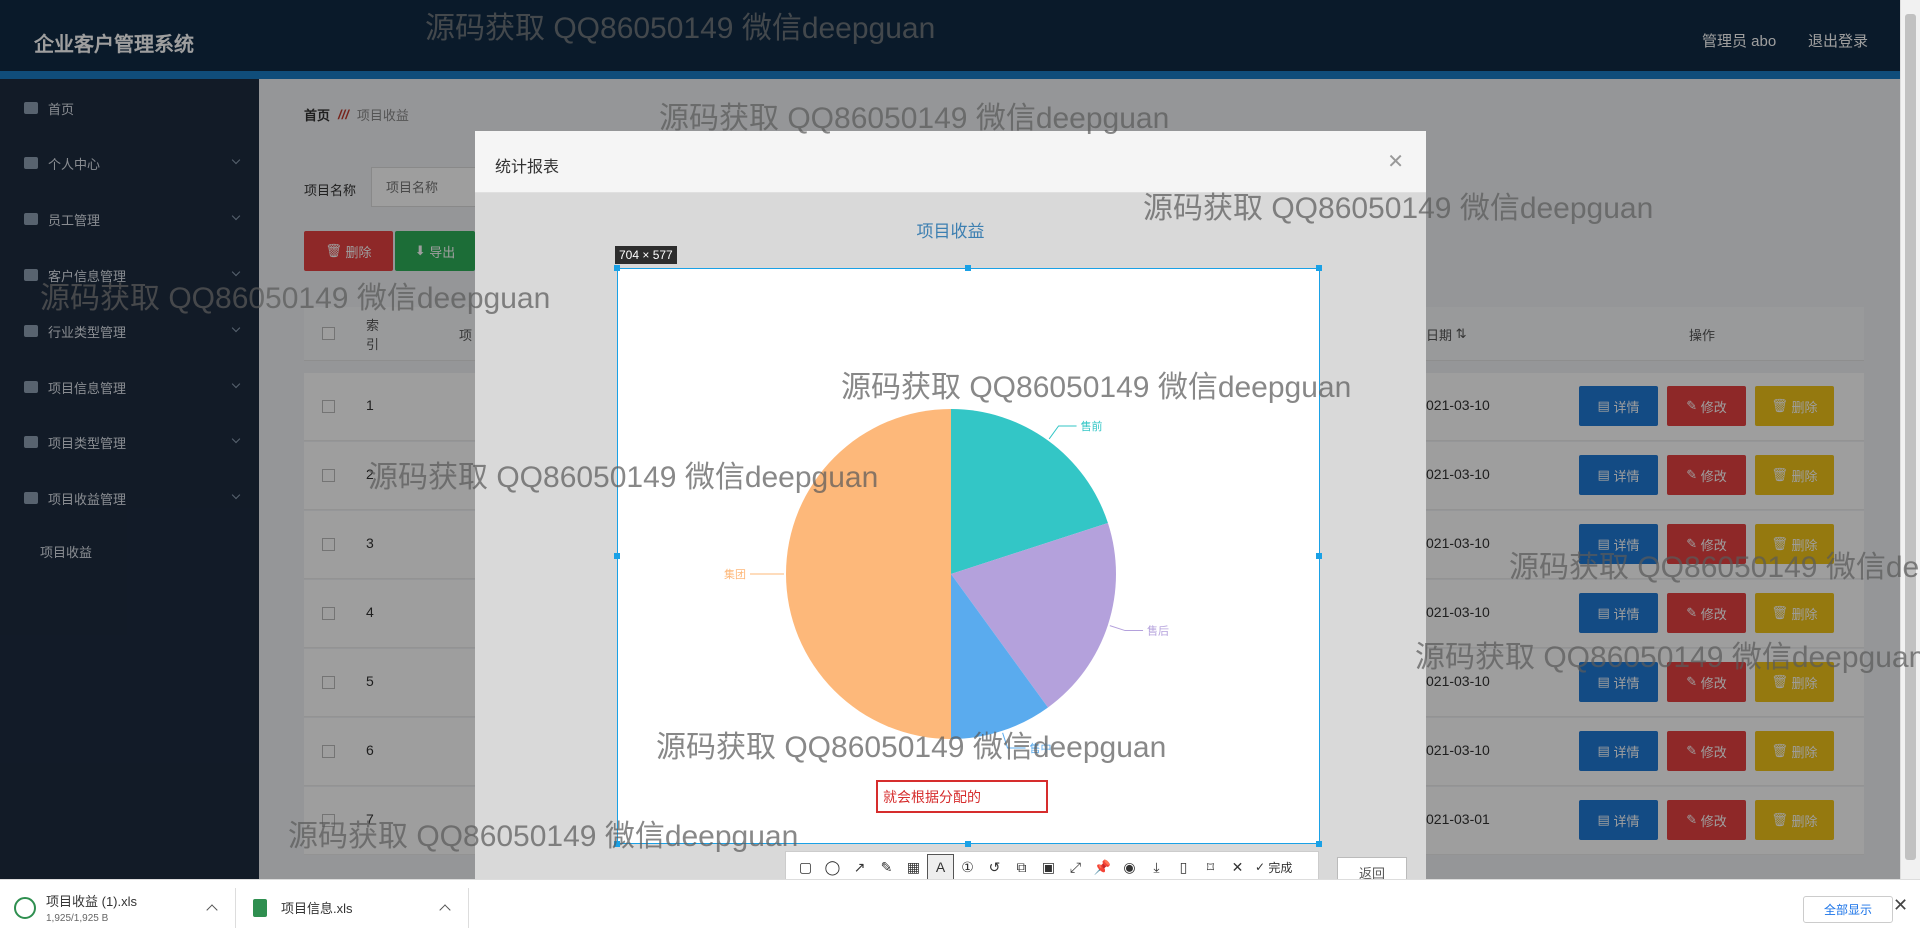 The height and width of the screenshot is (934, 1920). Describe the element at coordinates (646, 255) in the screenshot. I see `capture-size-label: 704 × 577` at that location.